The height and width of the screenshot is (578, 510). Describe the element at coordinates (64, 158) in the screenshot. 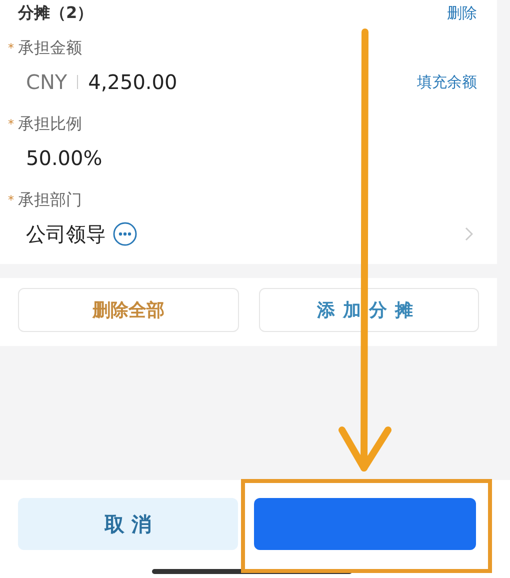

I see `field-value: 50.00%` at that location.